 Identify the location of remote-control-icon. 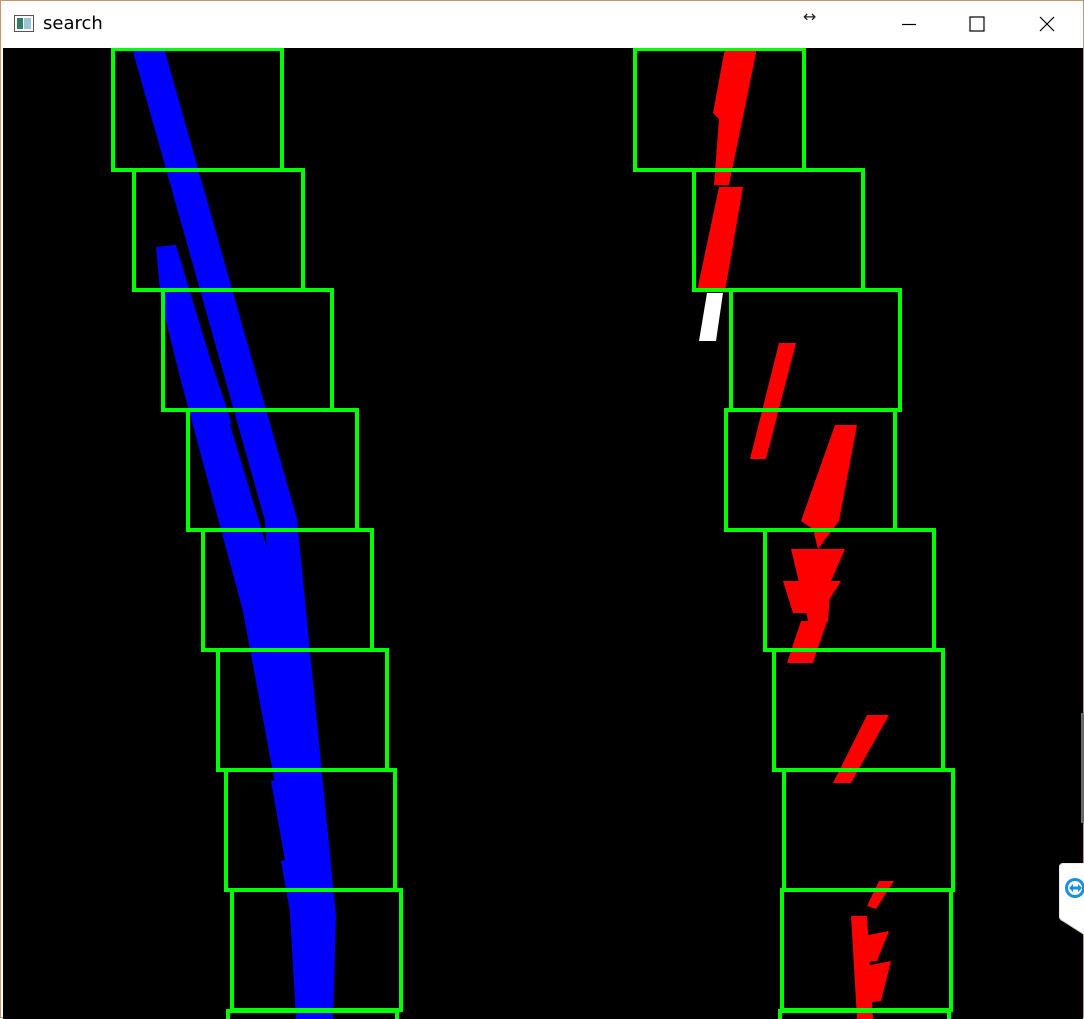
(1071, 899).